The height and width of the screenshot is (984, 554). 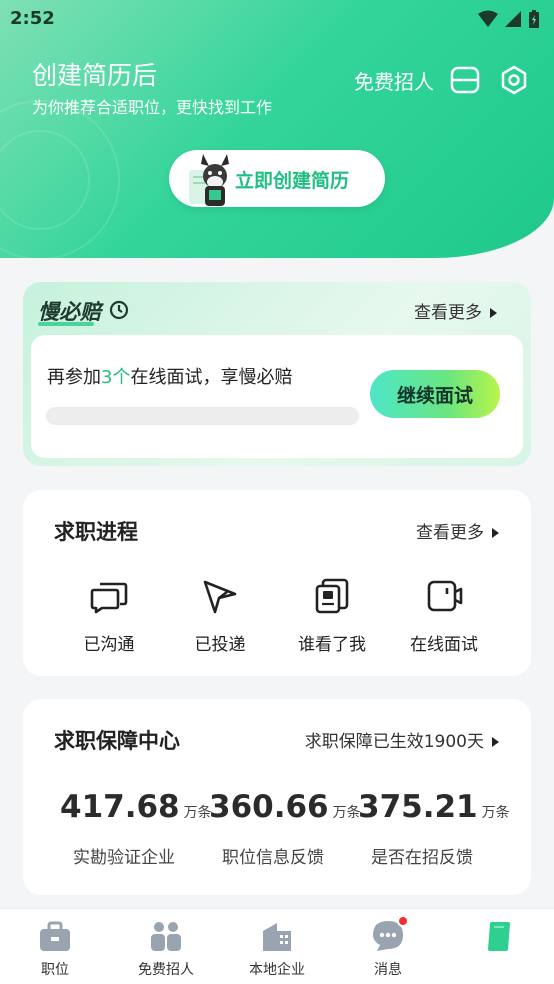 What do you see at coordinates (534, 19) in the screenshot?
I see `battery-icon` at bounding box center [534, 19].